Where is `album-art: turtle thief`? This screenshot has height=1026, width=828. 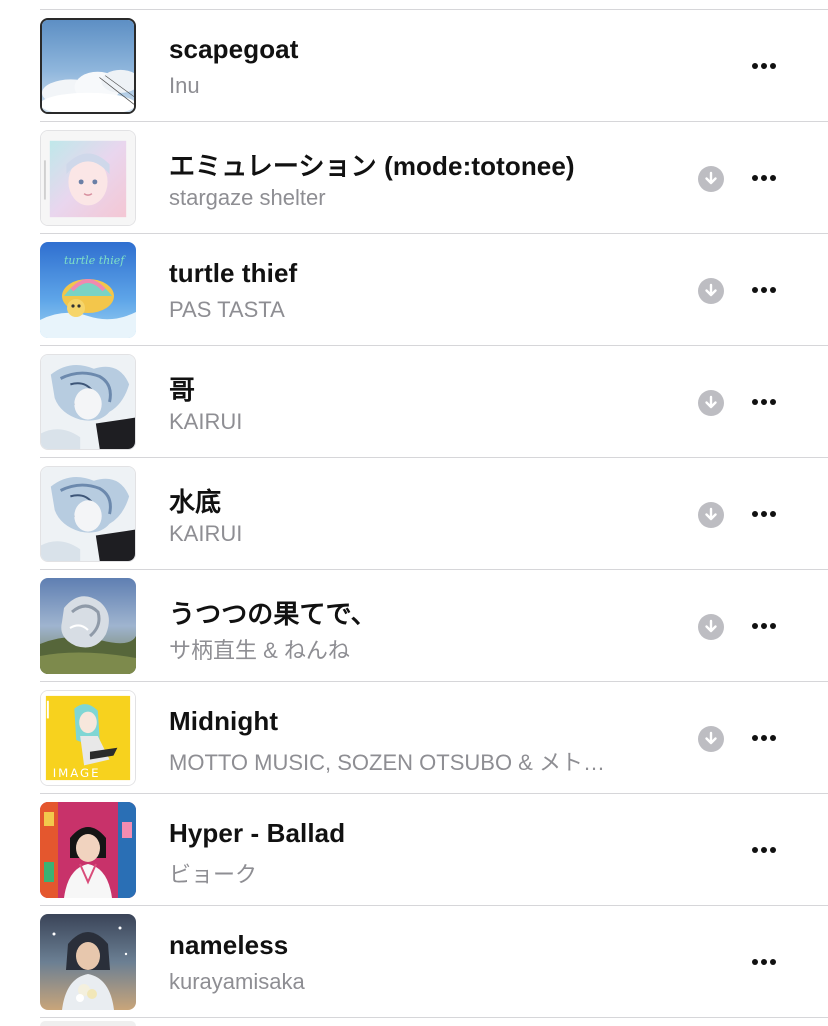
album-art: turtle thief is located at coordinates (88, 290).